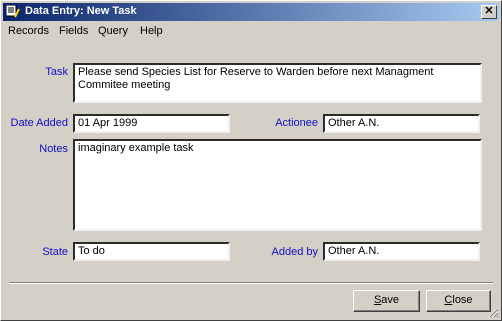 Image resolution: width=502 pixels, height=321 pixels. What do you see at coordinates (251, 283) in the screenshot?
I see `separator-line` at bounding box center [251, 283].